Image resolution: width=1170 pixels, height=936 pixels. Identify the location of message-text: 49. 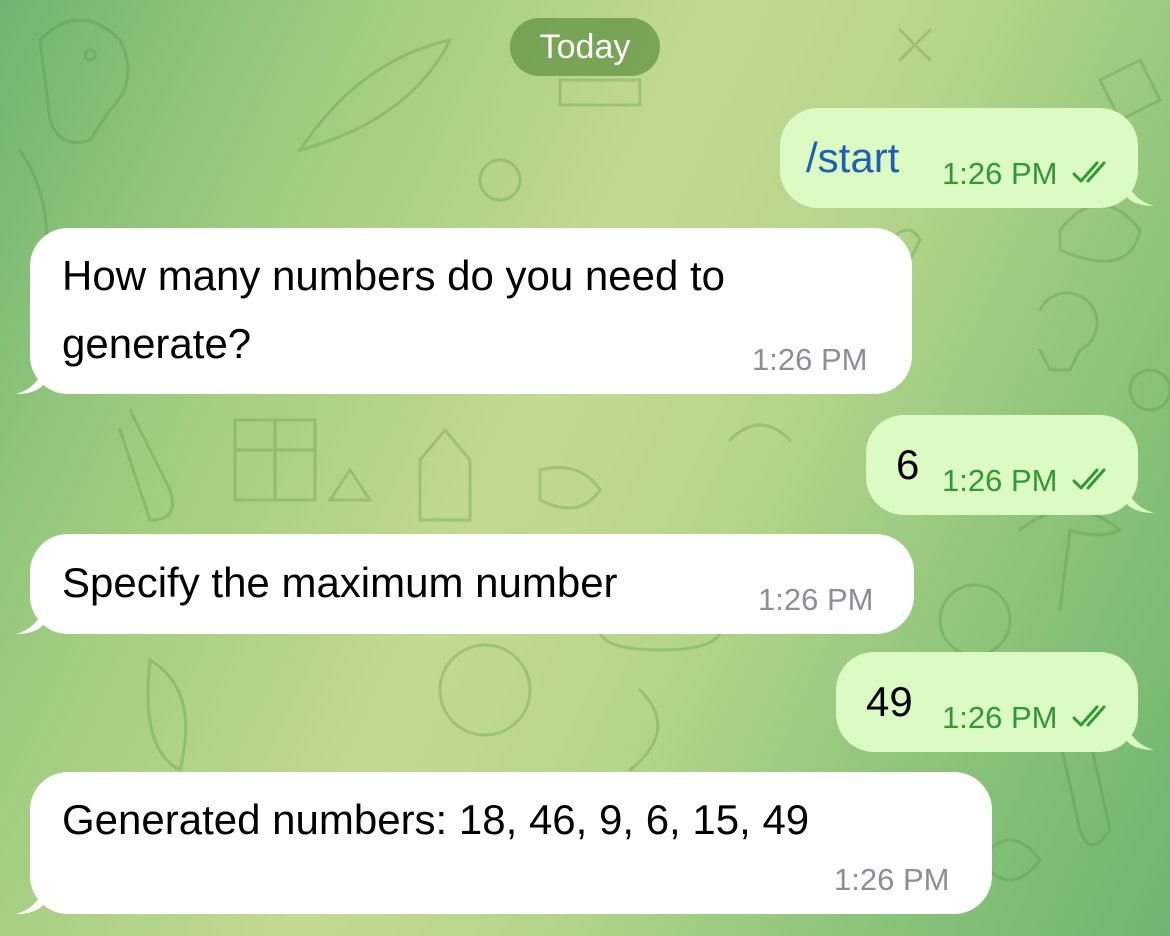
(889, 701).